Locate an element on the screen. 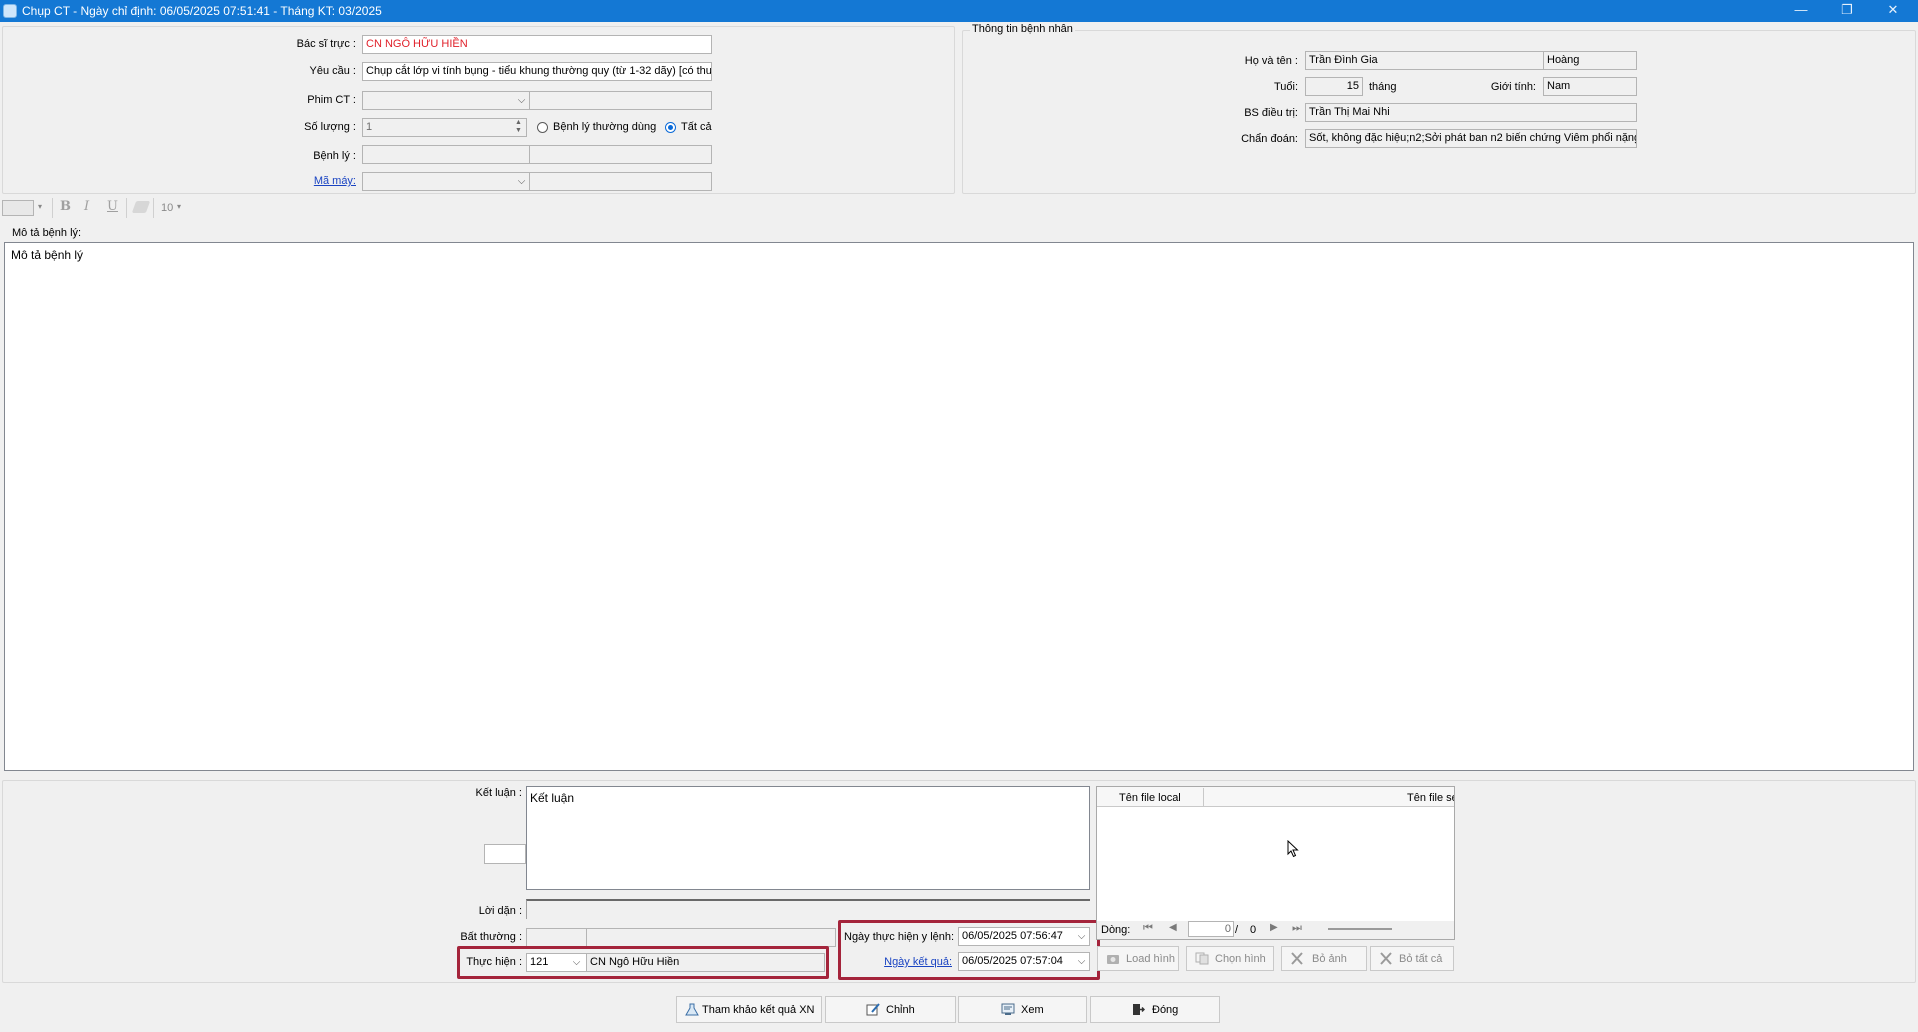  chinh-button: Chỉnh is located at coordinates (890, 1009).